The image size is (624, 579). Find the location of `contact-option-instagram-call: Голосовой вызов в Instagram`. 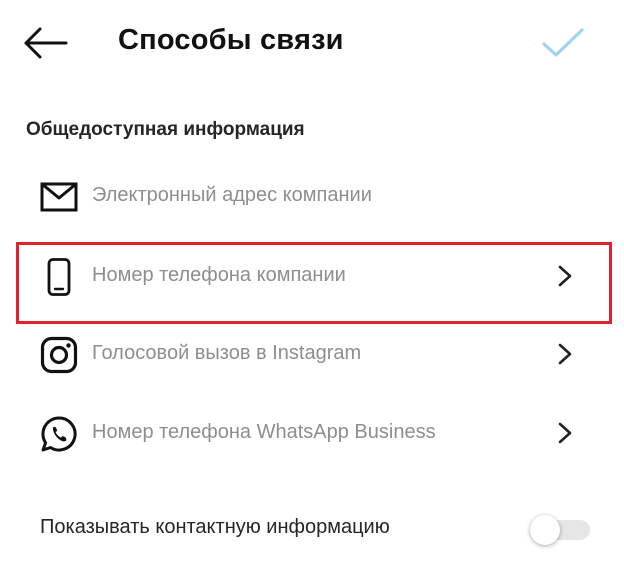

contact-option-instagram-call: Голосовой вызов в Instagram is located at coordinates (312, 354).